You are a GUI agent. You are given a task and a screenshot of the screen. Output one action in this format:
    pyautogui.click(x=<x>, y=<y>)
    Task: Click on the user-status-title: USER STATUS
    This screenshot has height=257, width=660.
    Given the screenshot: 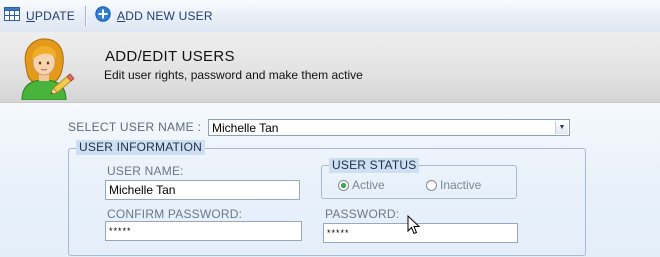 What is the action you would take?
    pyautogui.click(x=374, y=165)
    